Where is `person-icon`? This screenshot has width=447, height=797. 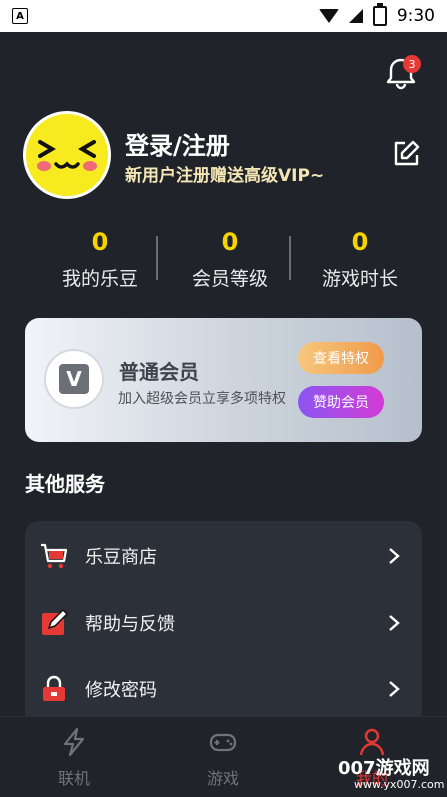
person-icon is located at coordinates (372, 742).